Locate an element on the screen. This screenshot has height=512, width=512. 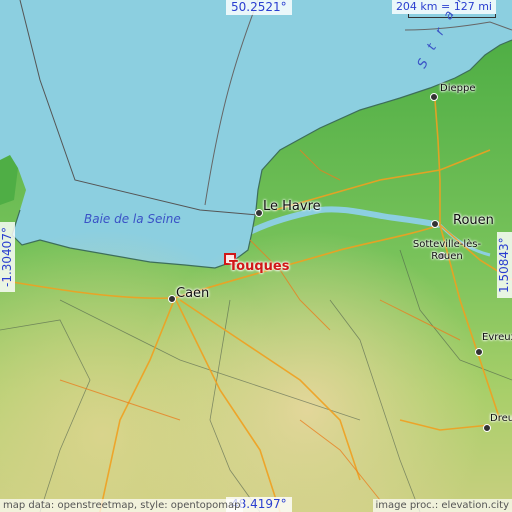
bay-label: Baie de la Seine is located at coordinates (132, 219).